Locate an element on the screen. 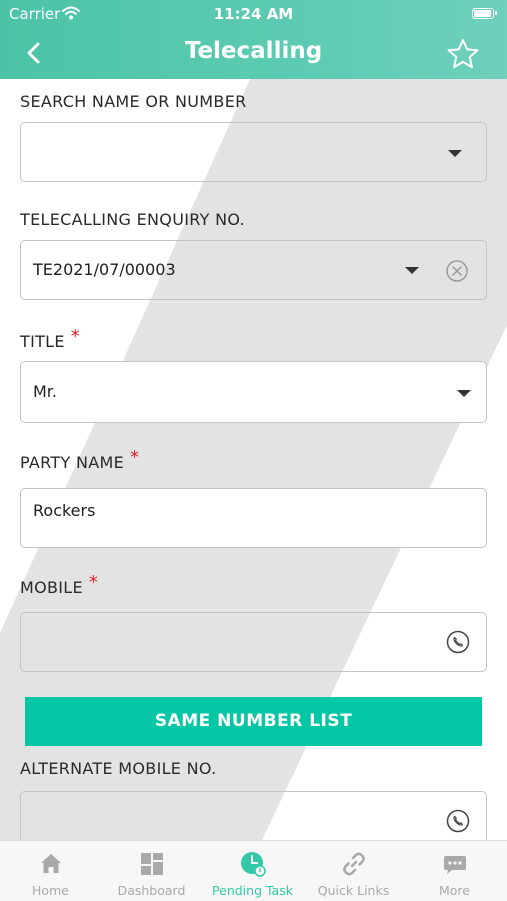  tab-more: More is located at coordinates (454, 871).